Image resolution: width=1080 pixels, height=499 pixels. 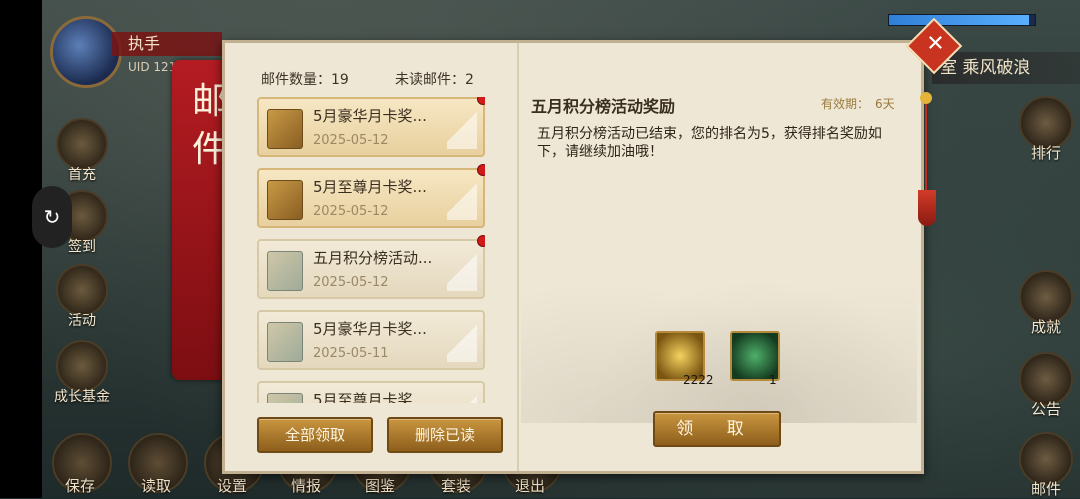 I want to click on progress-bar, so click(x=962, y=20).